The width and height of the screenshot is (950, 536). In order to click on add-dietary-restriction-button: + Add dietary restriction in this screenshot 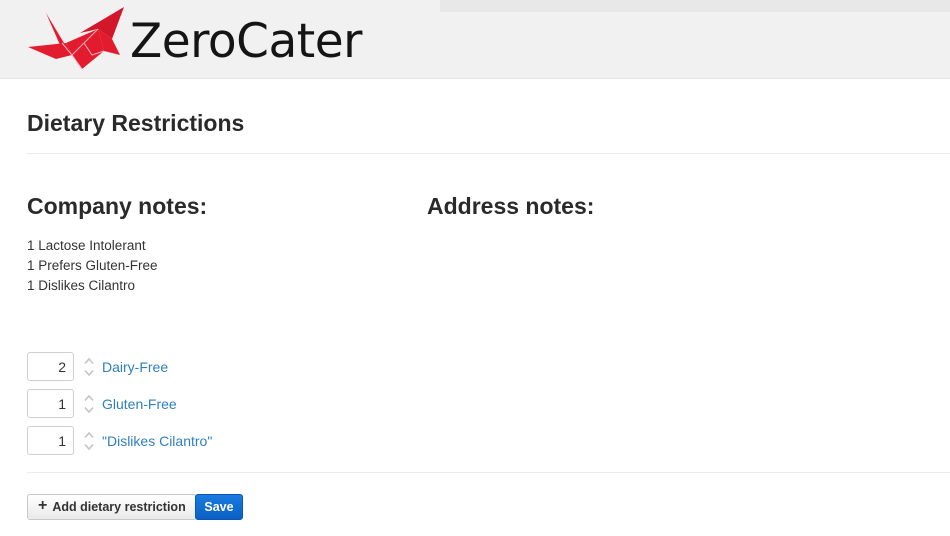, I will do `click(112, 507)`.